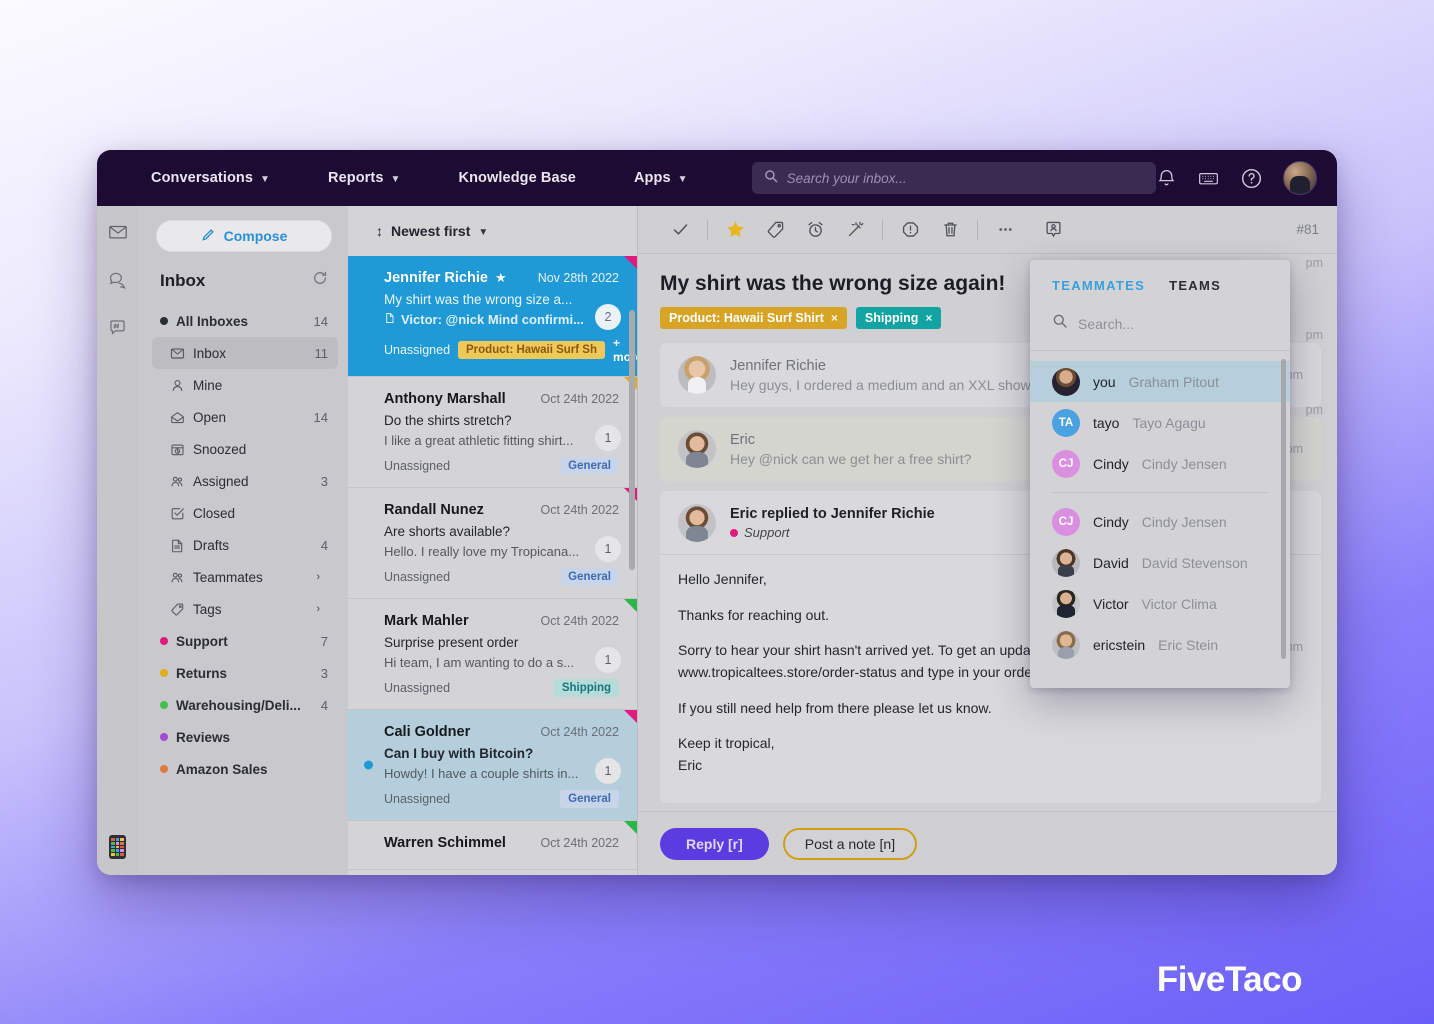  I want to click on teammate-handle: tayo, so click(1106, 422).